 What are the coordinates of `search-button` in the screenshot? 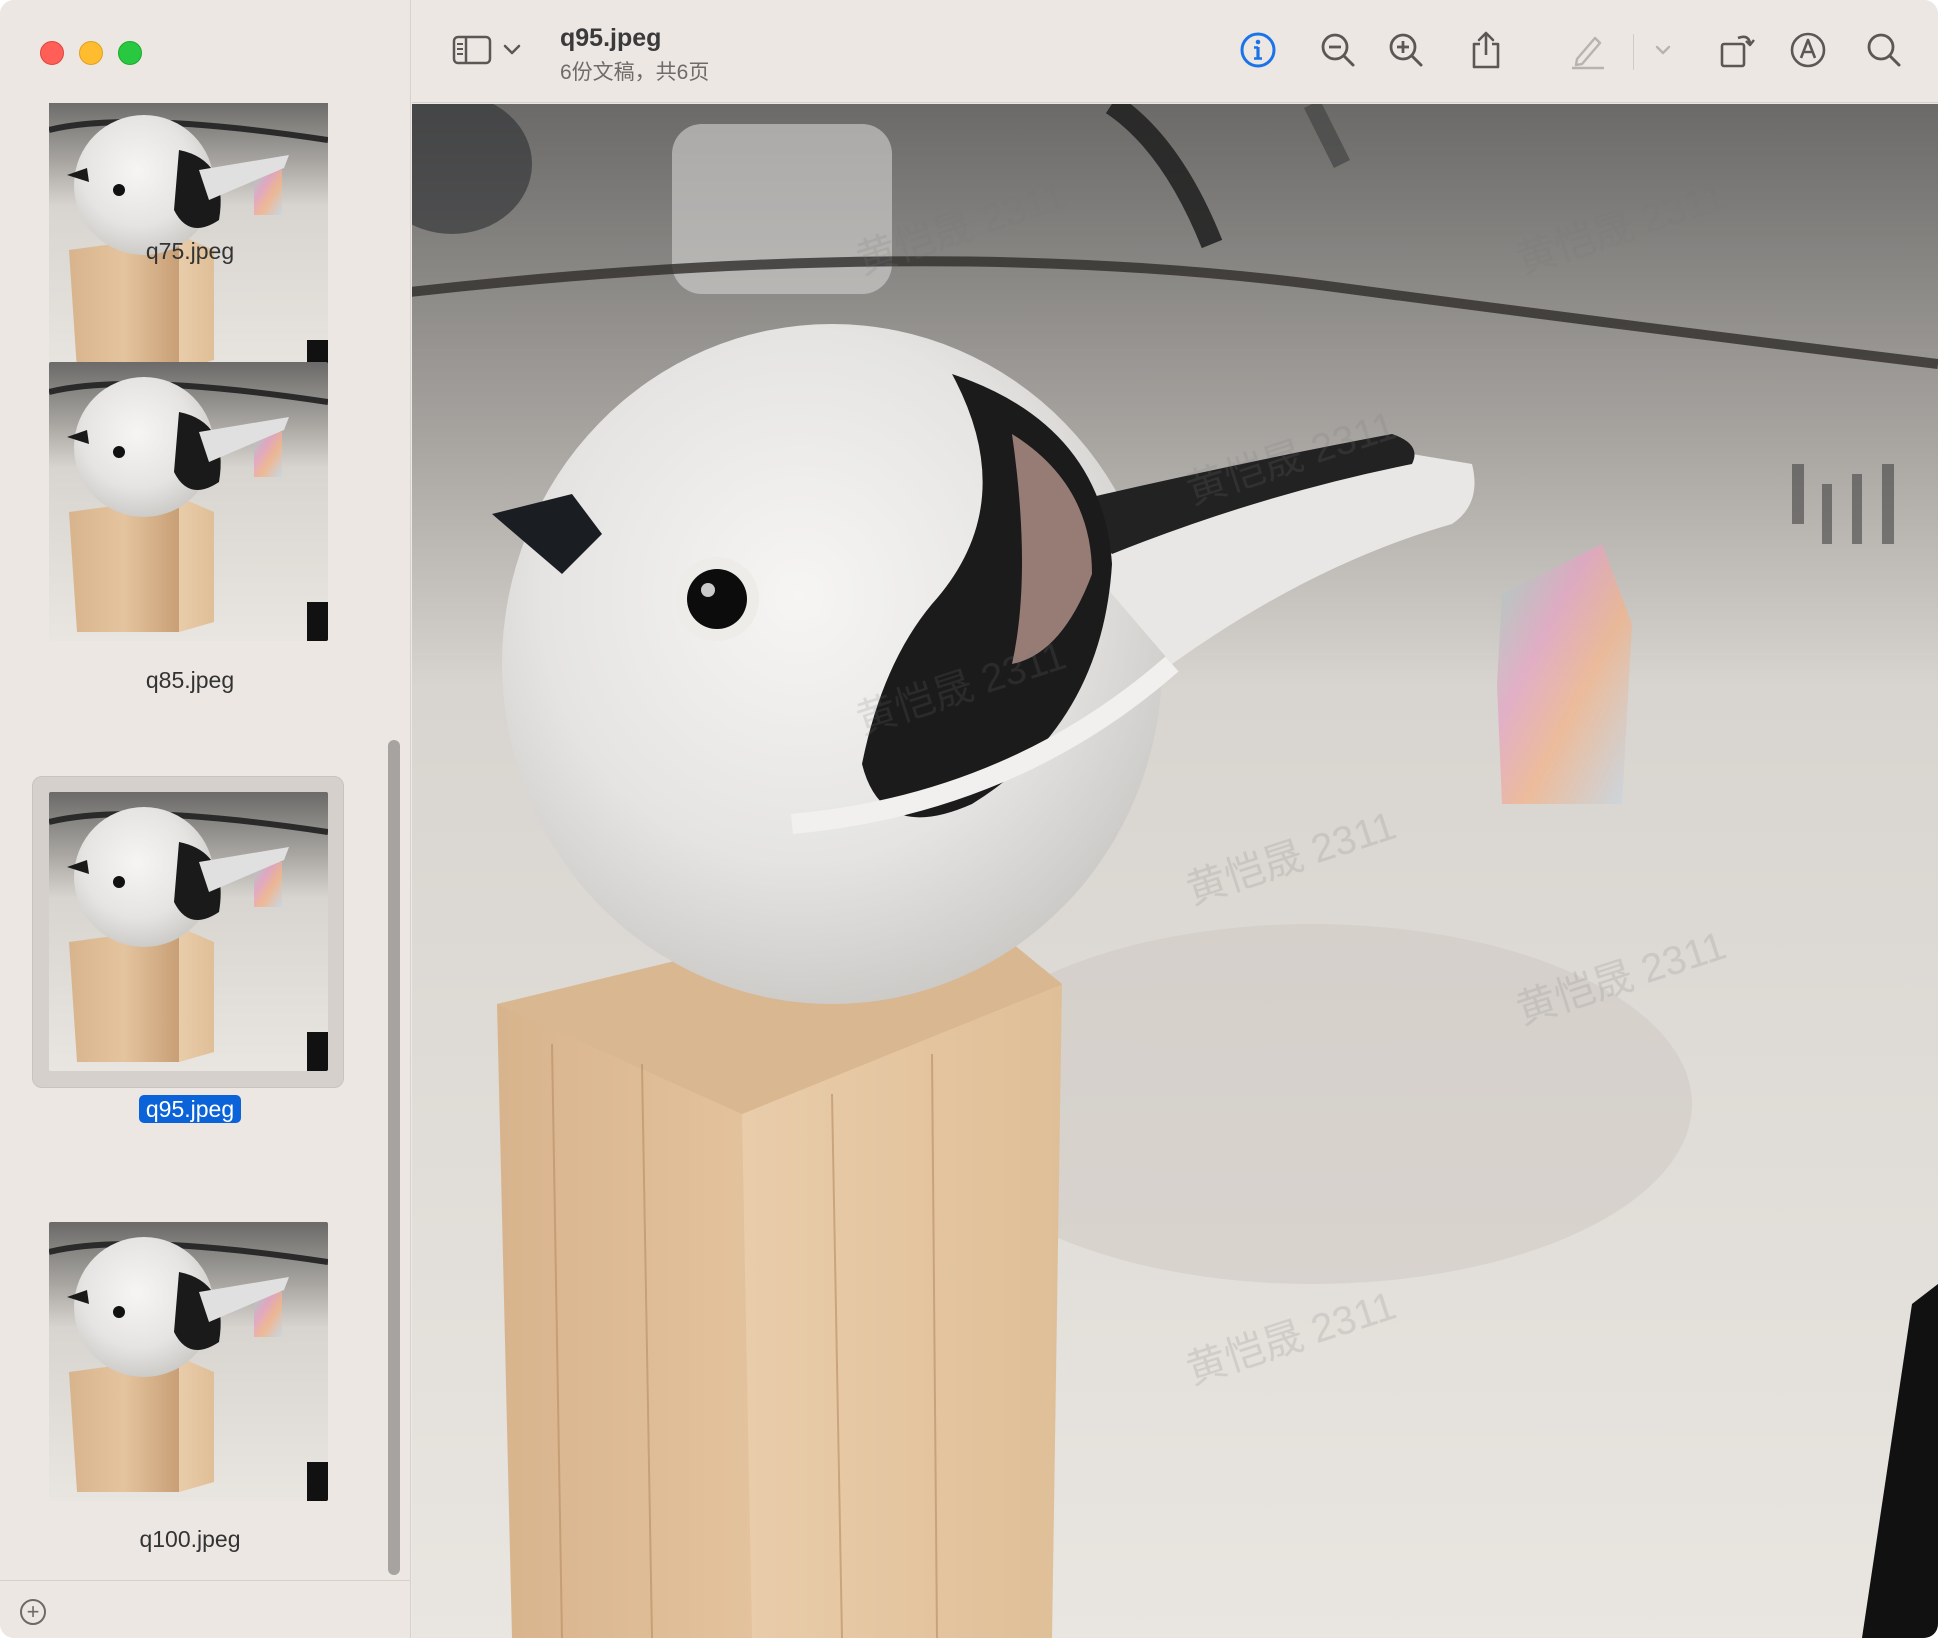 It's located at (1884, 50).